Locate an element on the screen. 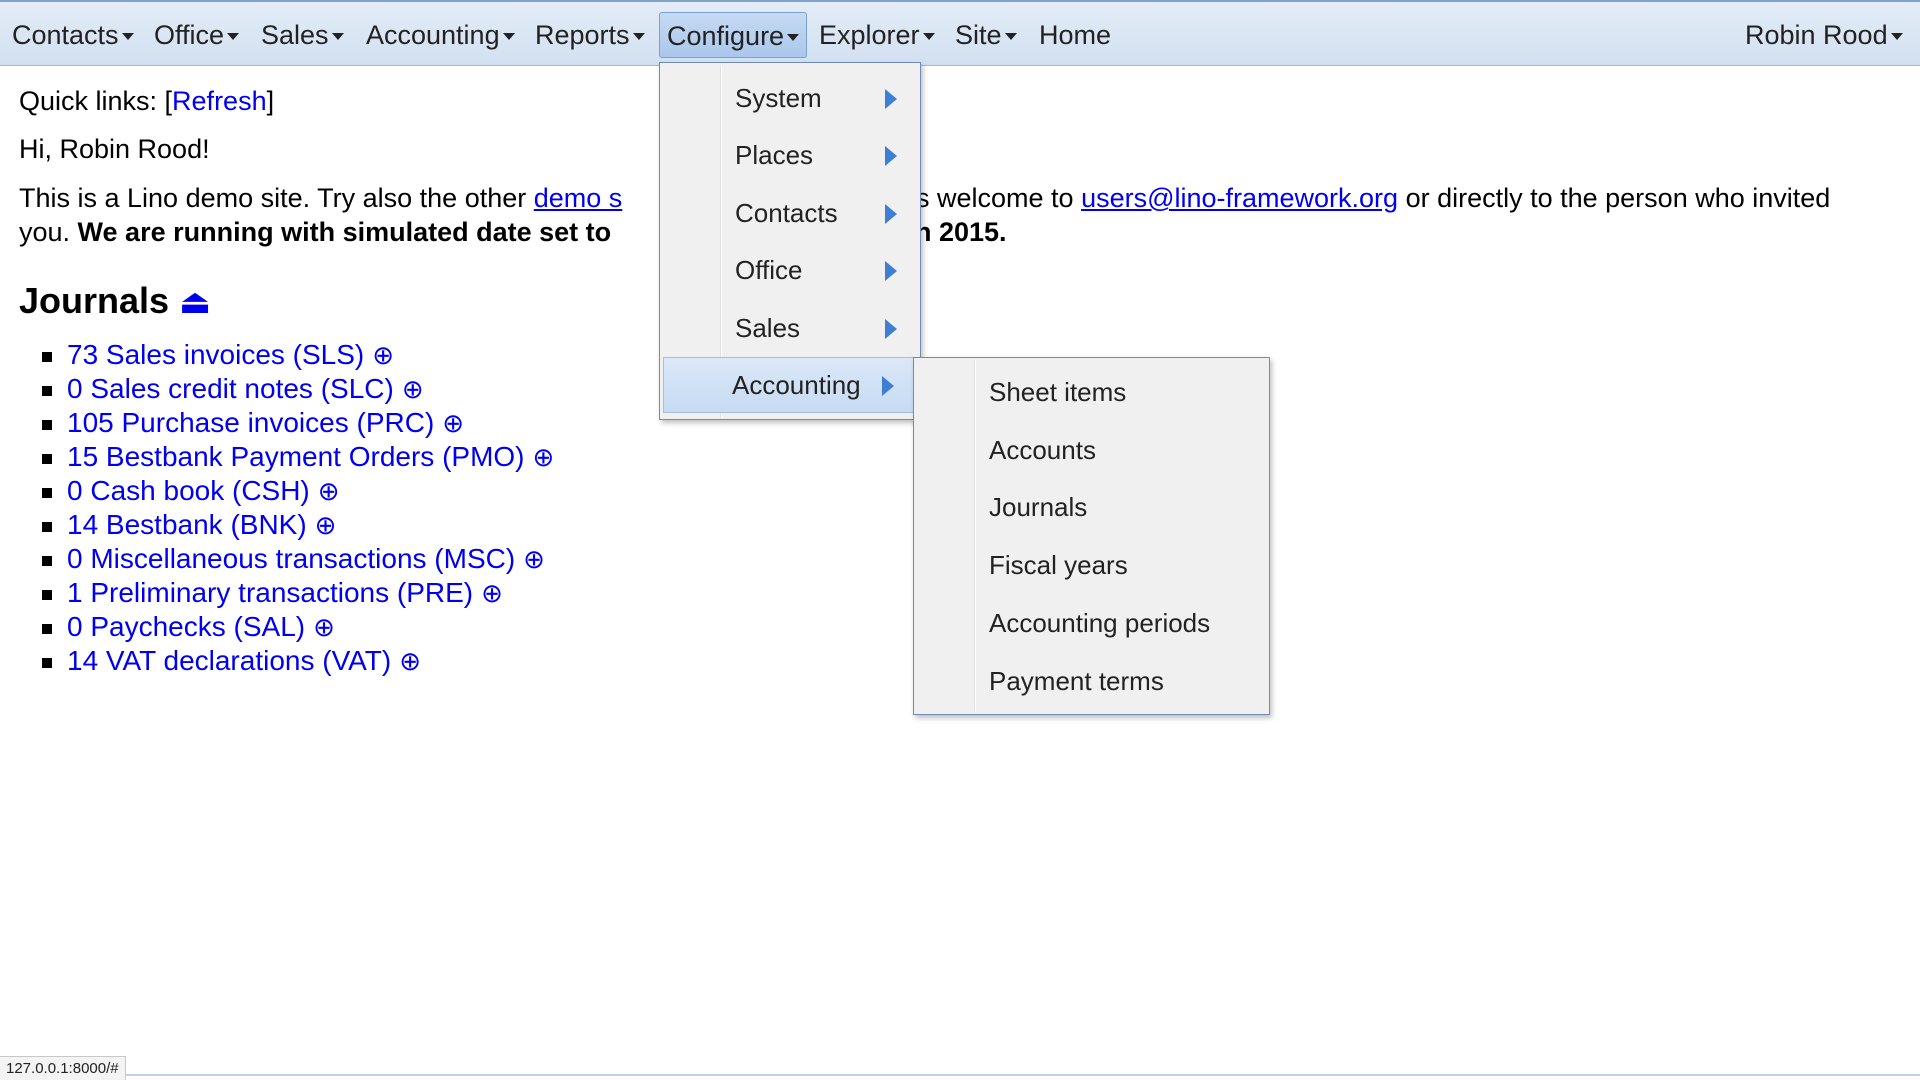 The image size is (1920, 1080). configure-item-system: System is located at coordinates (790, 98).